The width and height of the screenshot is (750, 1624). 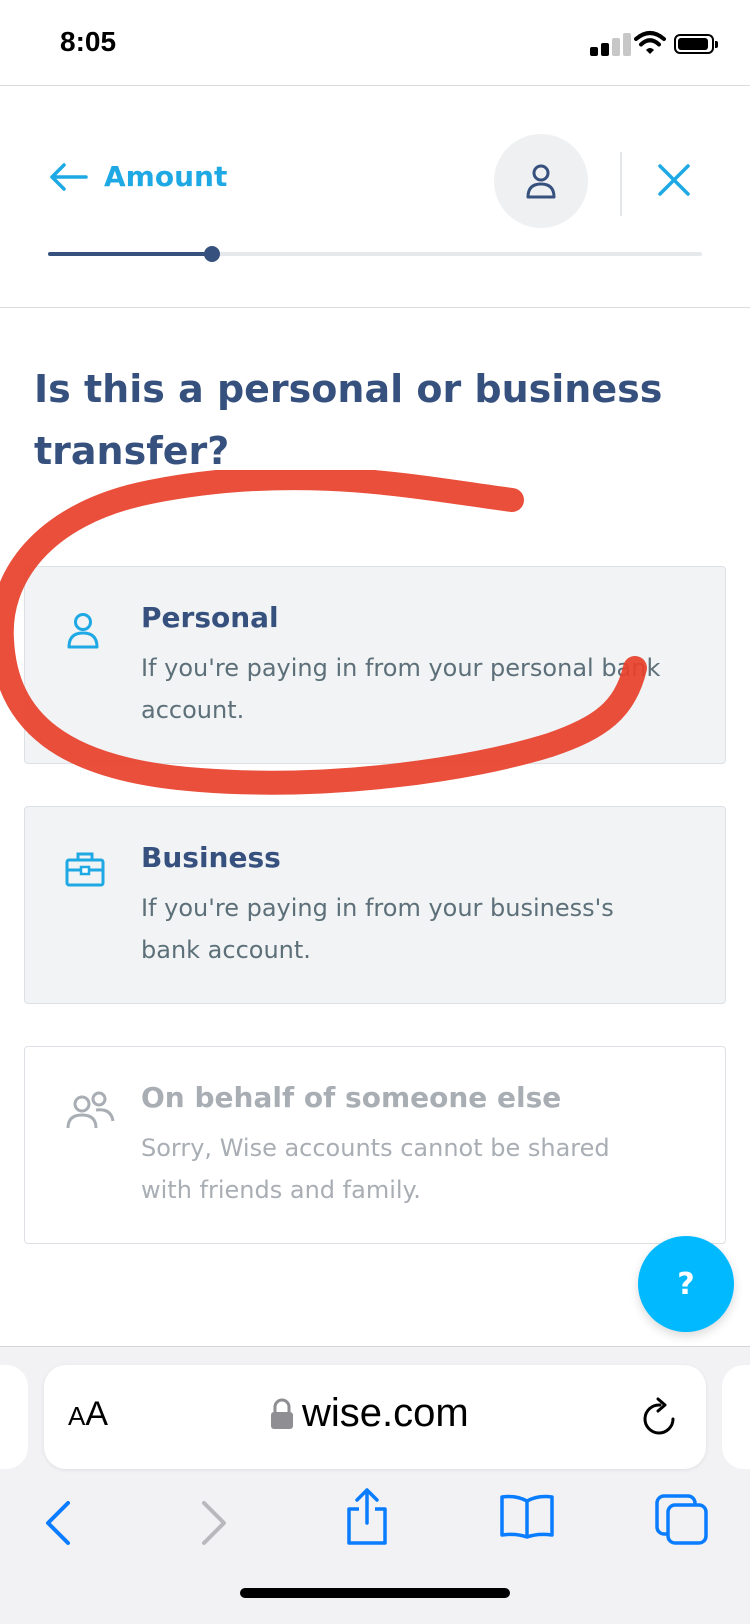 I want to click on next-tab-edge, so click(x=736, y=1417).